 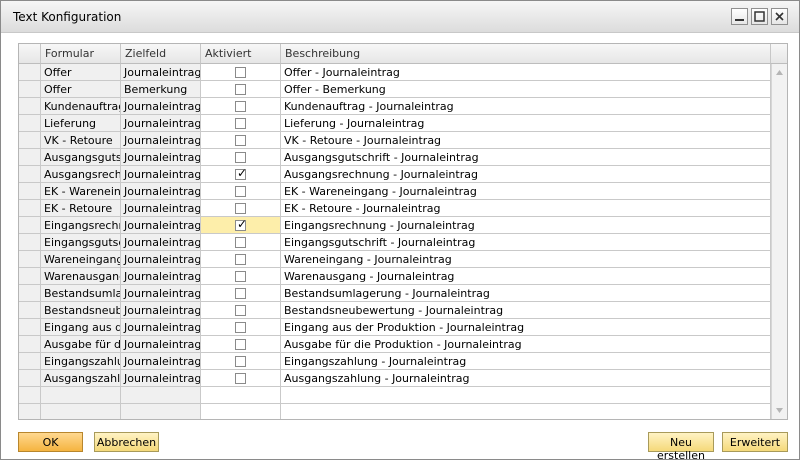 What do you see at coordinates (526, 259) in the screenshot?
I see `beschreibung-cell: Wareneingang - Journaleintrag` at bounding box center [526, 259].